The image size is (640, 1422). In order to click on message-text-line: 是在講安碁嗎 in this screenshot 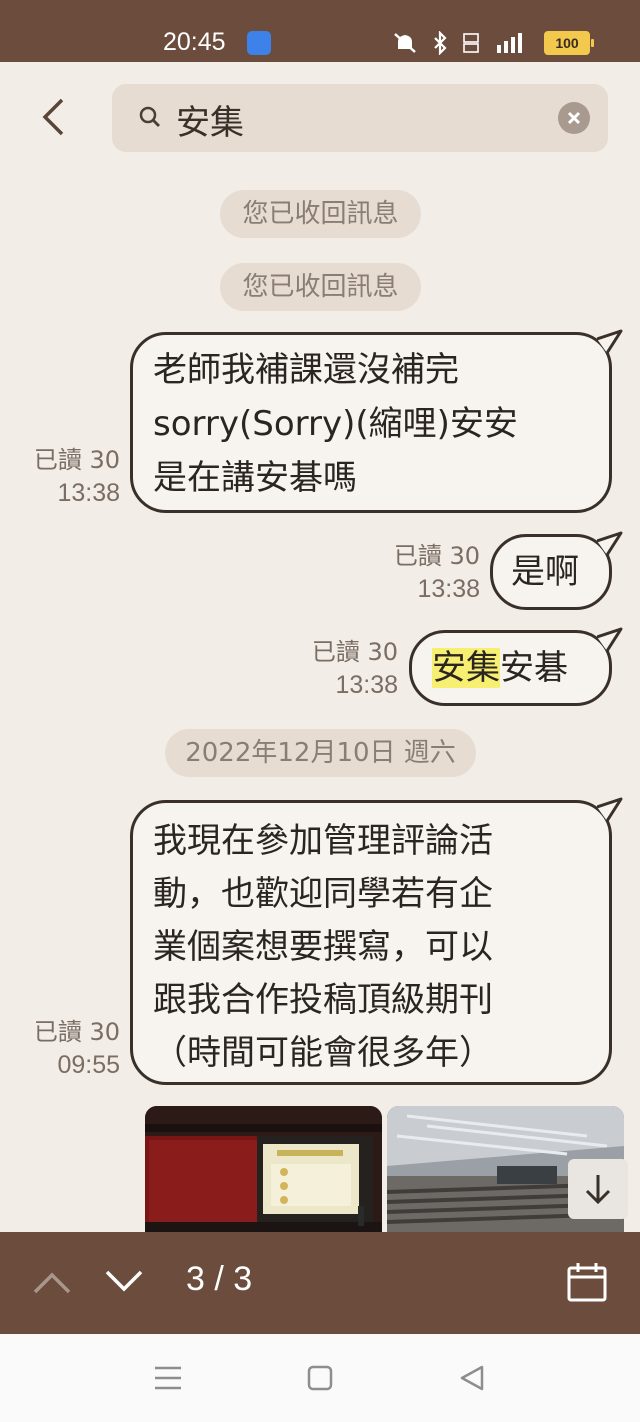, I will do `click(255, 478)`.